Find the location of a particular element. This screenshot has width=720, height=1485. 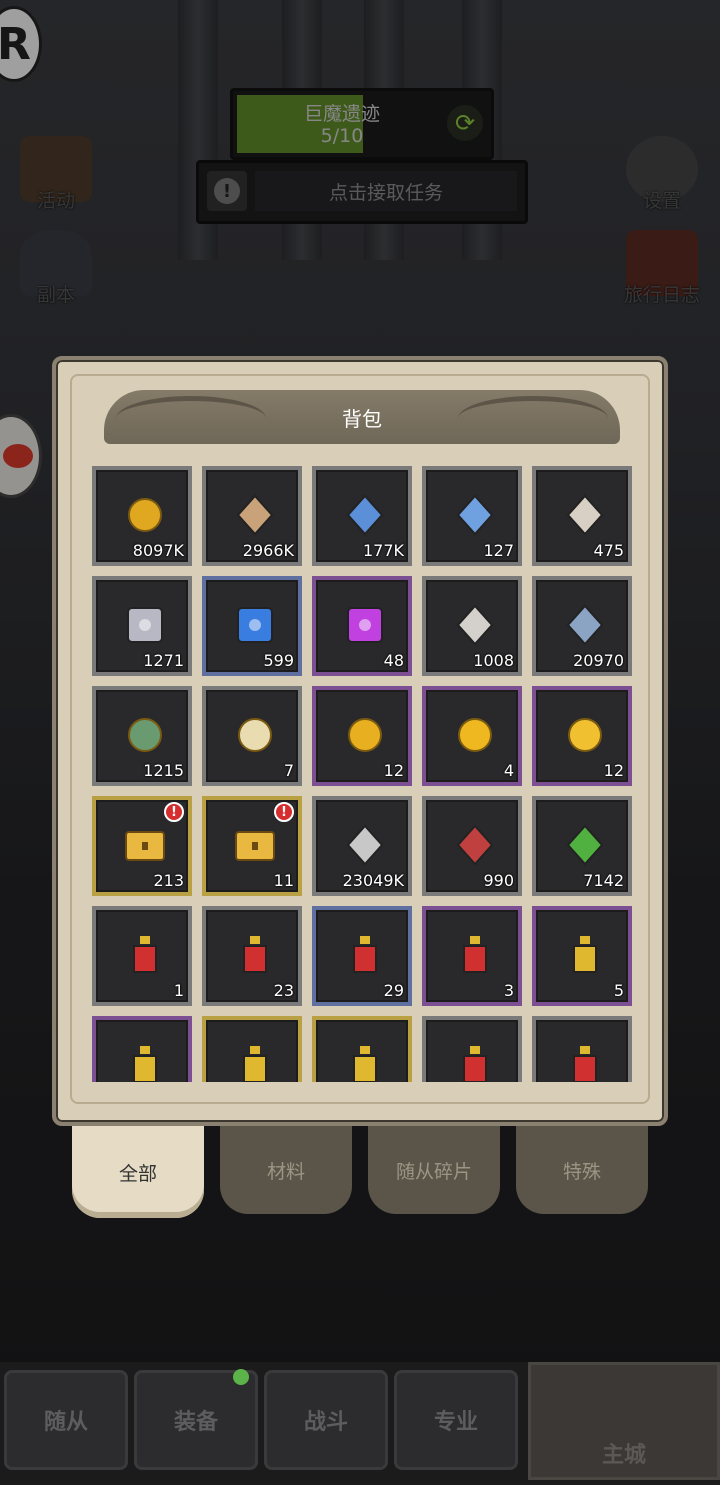

inventory-slot: 23049K is located at coordinates (362, 846).